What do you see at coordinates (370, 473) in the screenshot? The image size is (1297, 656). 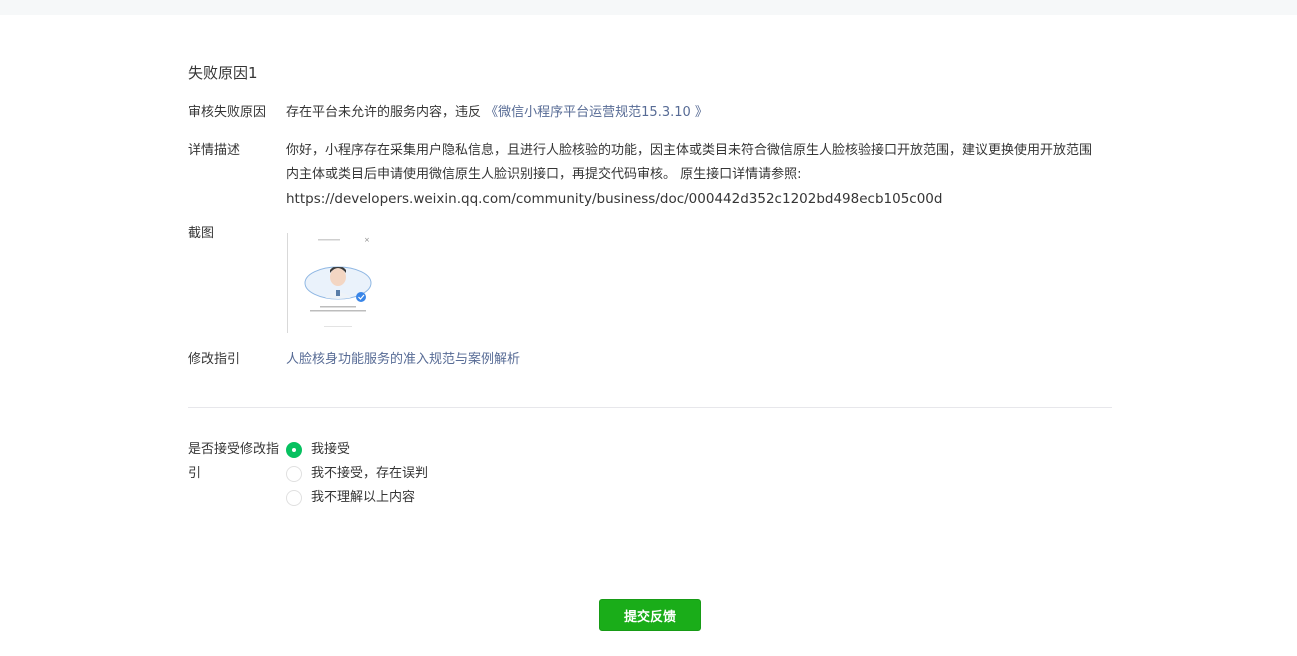 I see `radio-label: 我不接受，存在误判` at bounding box center [370, 473].